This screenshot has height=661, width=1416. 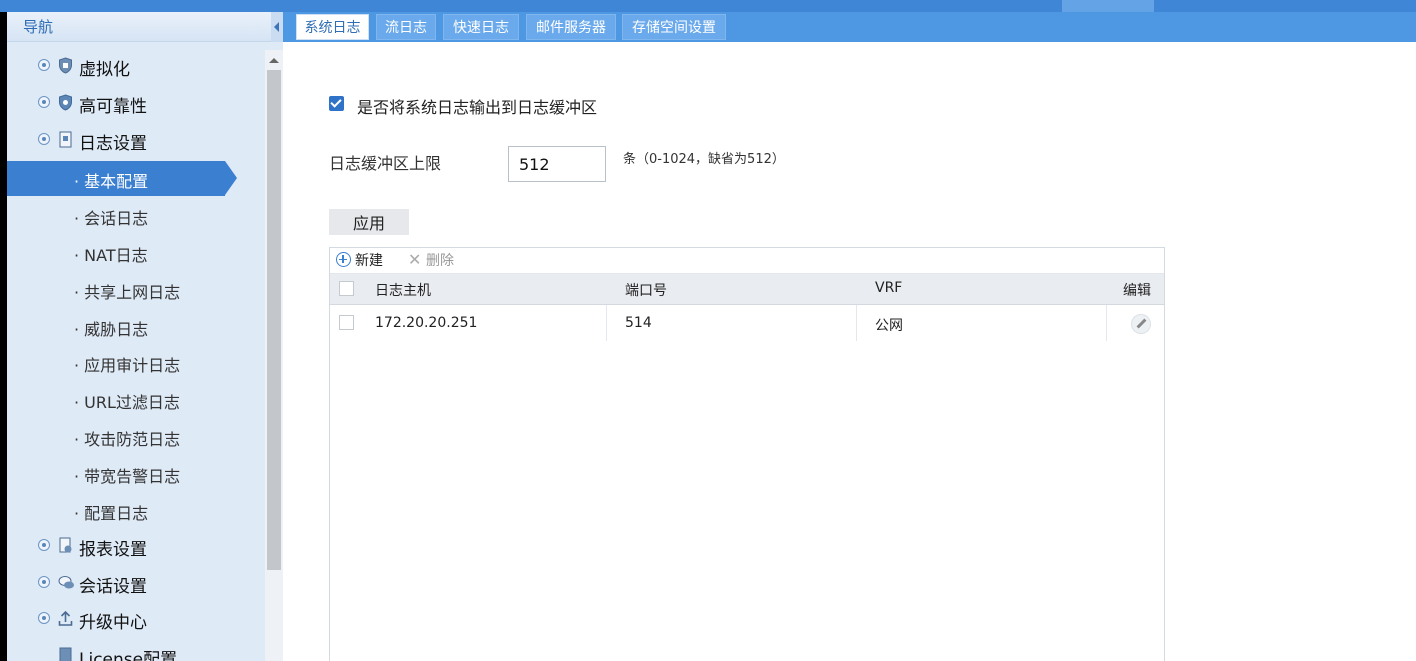 I want to click on scroll-up-arrow-icon, so click(x=274, y=60).